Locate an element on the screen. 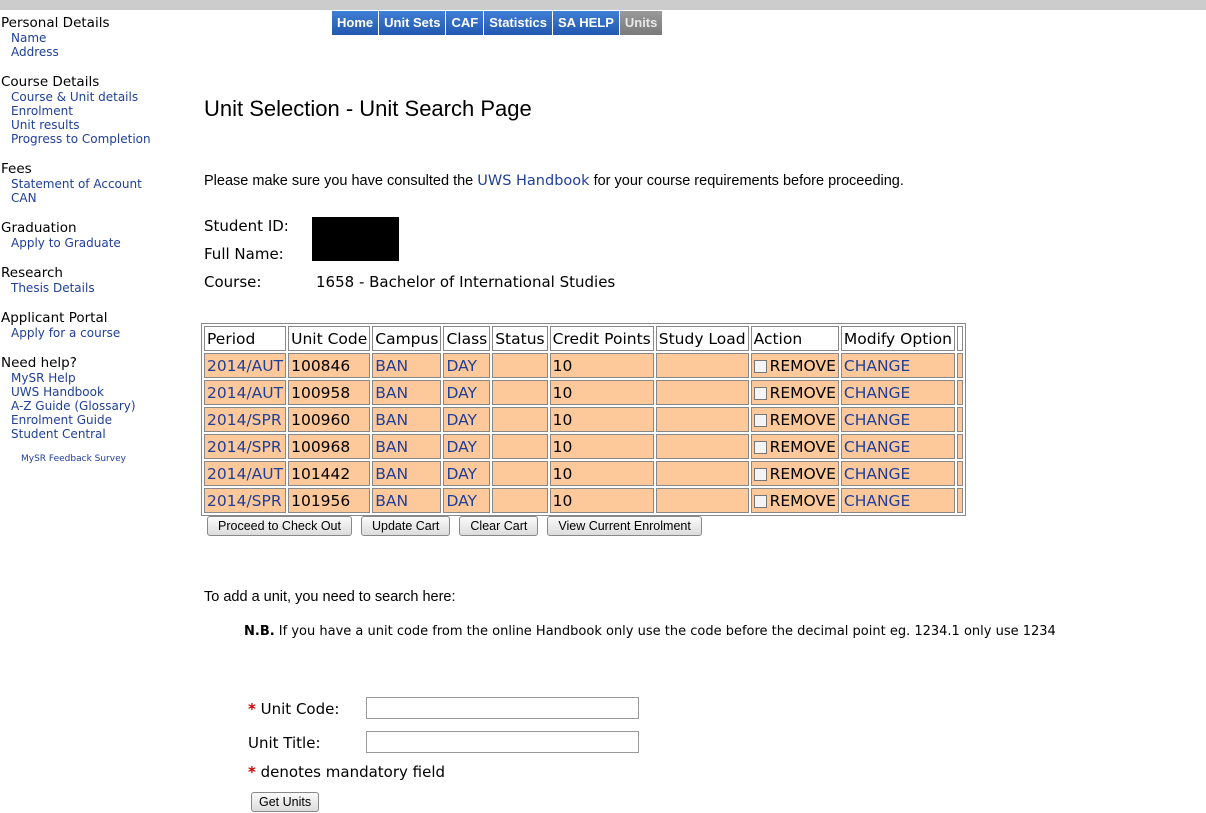  sidebar-item-course-unit-details: Course & Unit details is located at coordinates (86, 97).